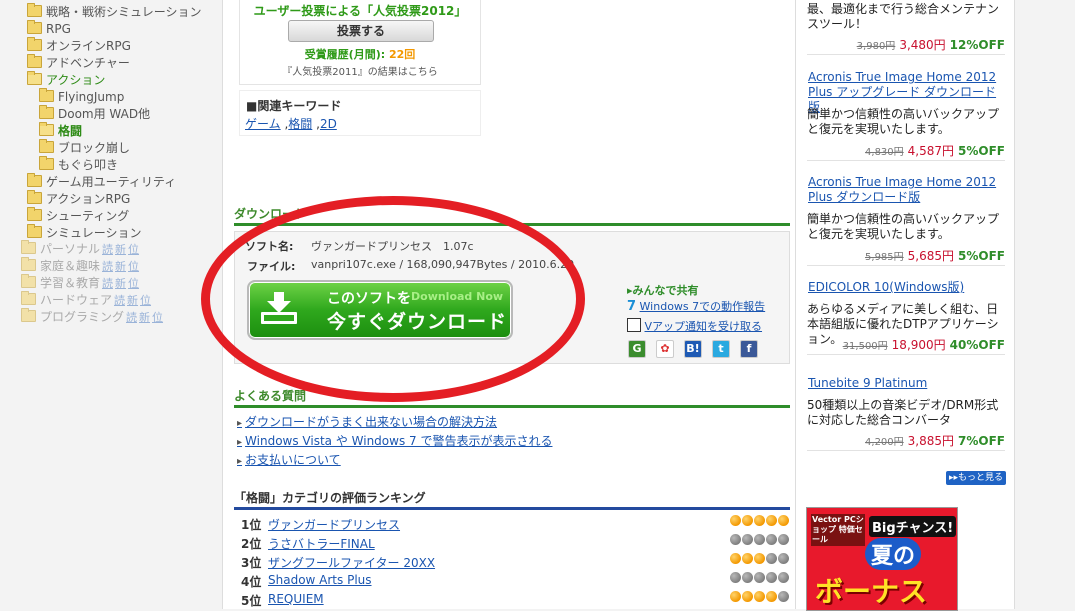 The width and height of the screenshot is (1075, 611). Describe the element at coordinates (515, 523) in the screenshot. I see `ranking-row: 1位 ヴァンガードプリンセス` at that location.